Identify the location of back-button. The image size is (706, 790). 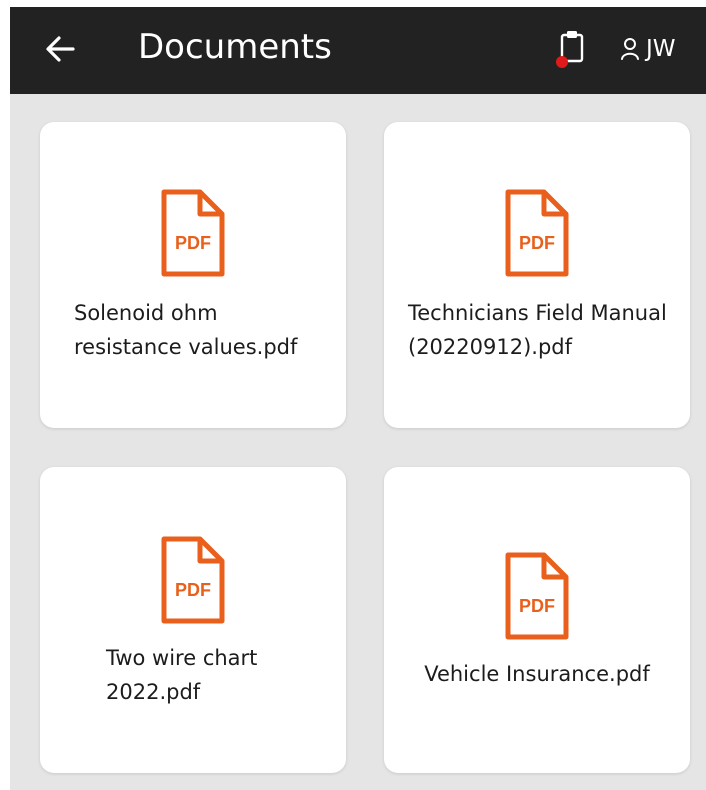
(60, 49).